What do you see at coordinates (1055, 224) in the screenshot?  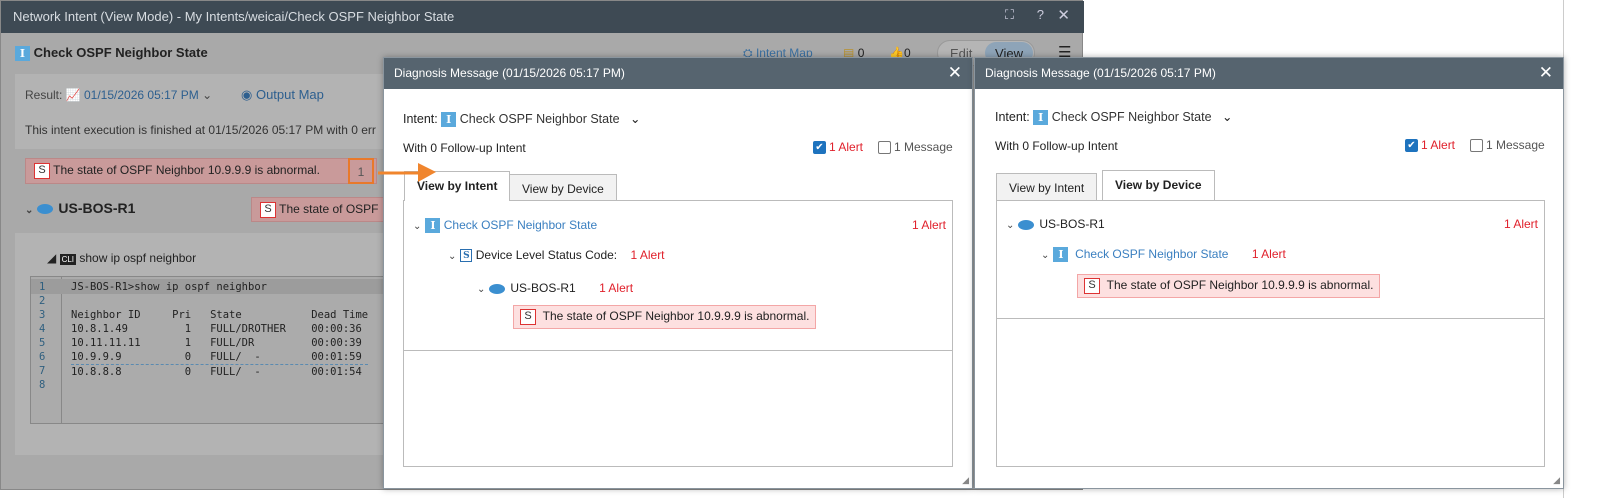 I see `tree-device-node: ⌄ US-BOS-R1` at bounding box center [1055, 224].